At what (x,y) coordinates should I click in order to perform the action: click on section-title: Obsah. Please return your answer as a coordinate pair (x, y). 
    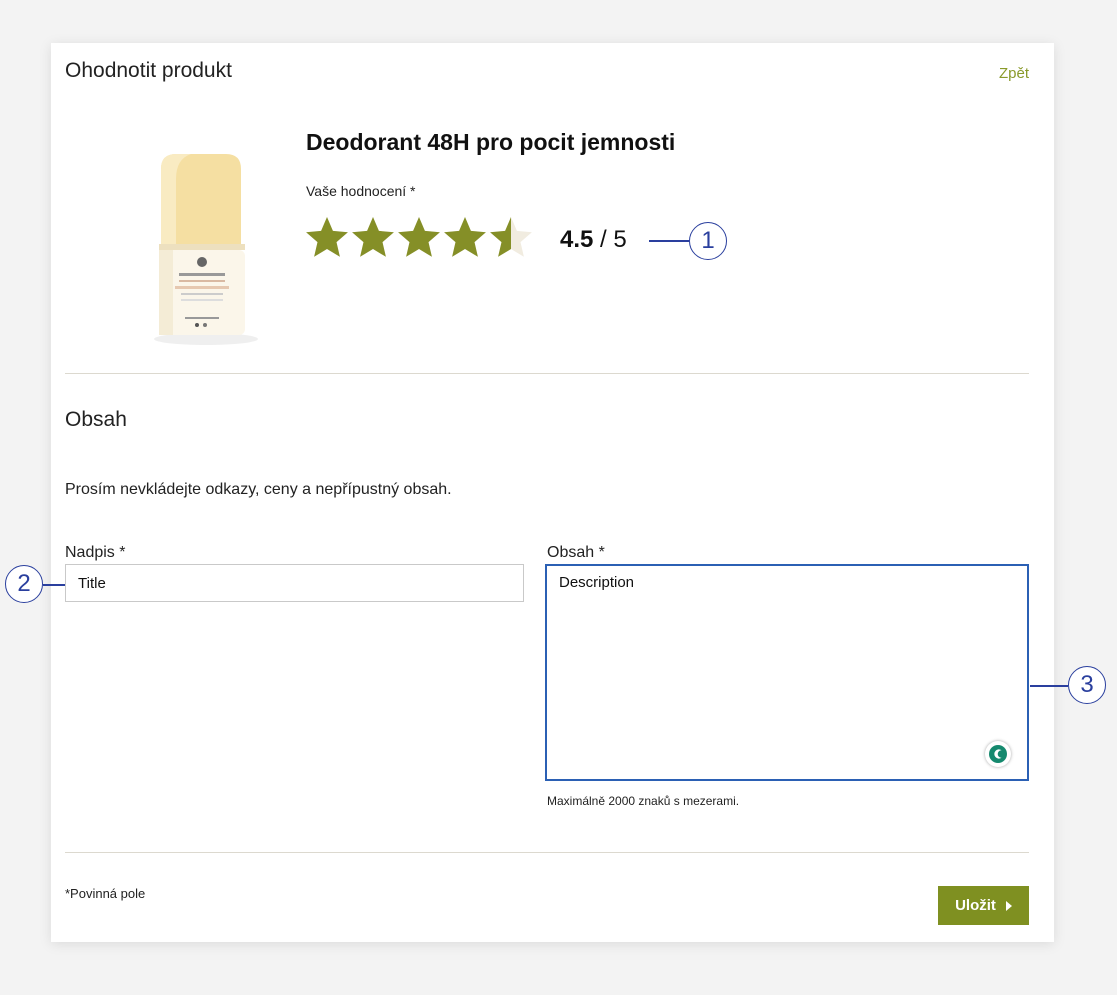
    Looking at the image, I should click on (96, 419).